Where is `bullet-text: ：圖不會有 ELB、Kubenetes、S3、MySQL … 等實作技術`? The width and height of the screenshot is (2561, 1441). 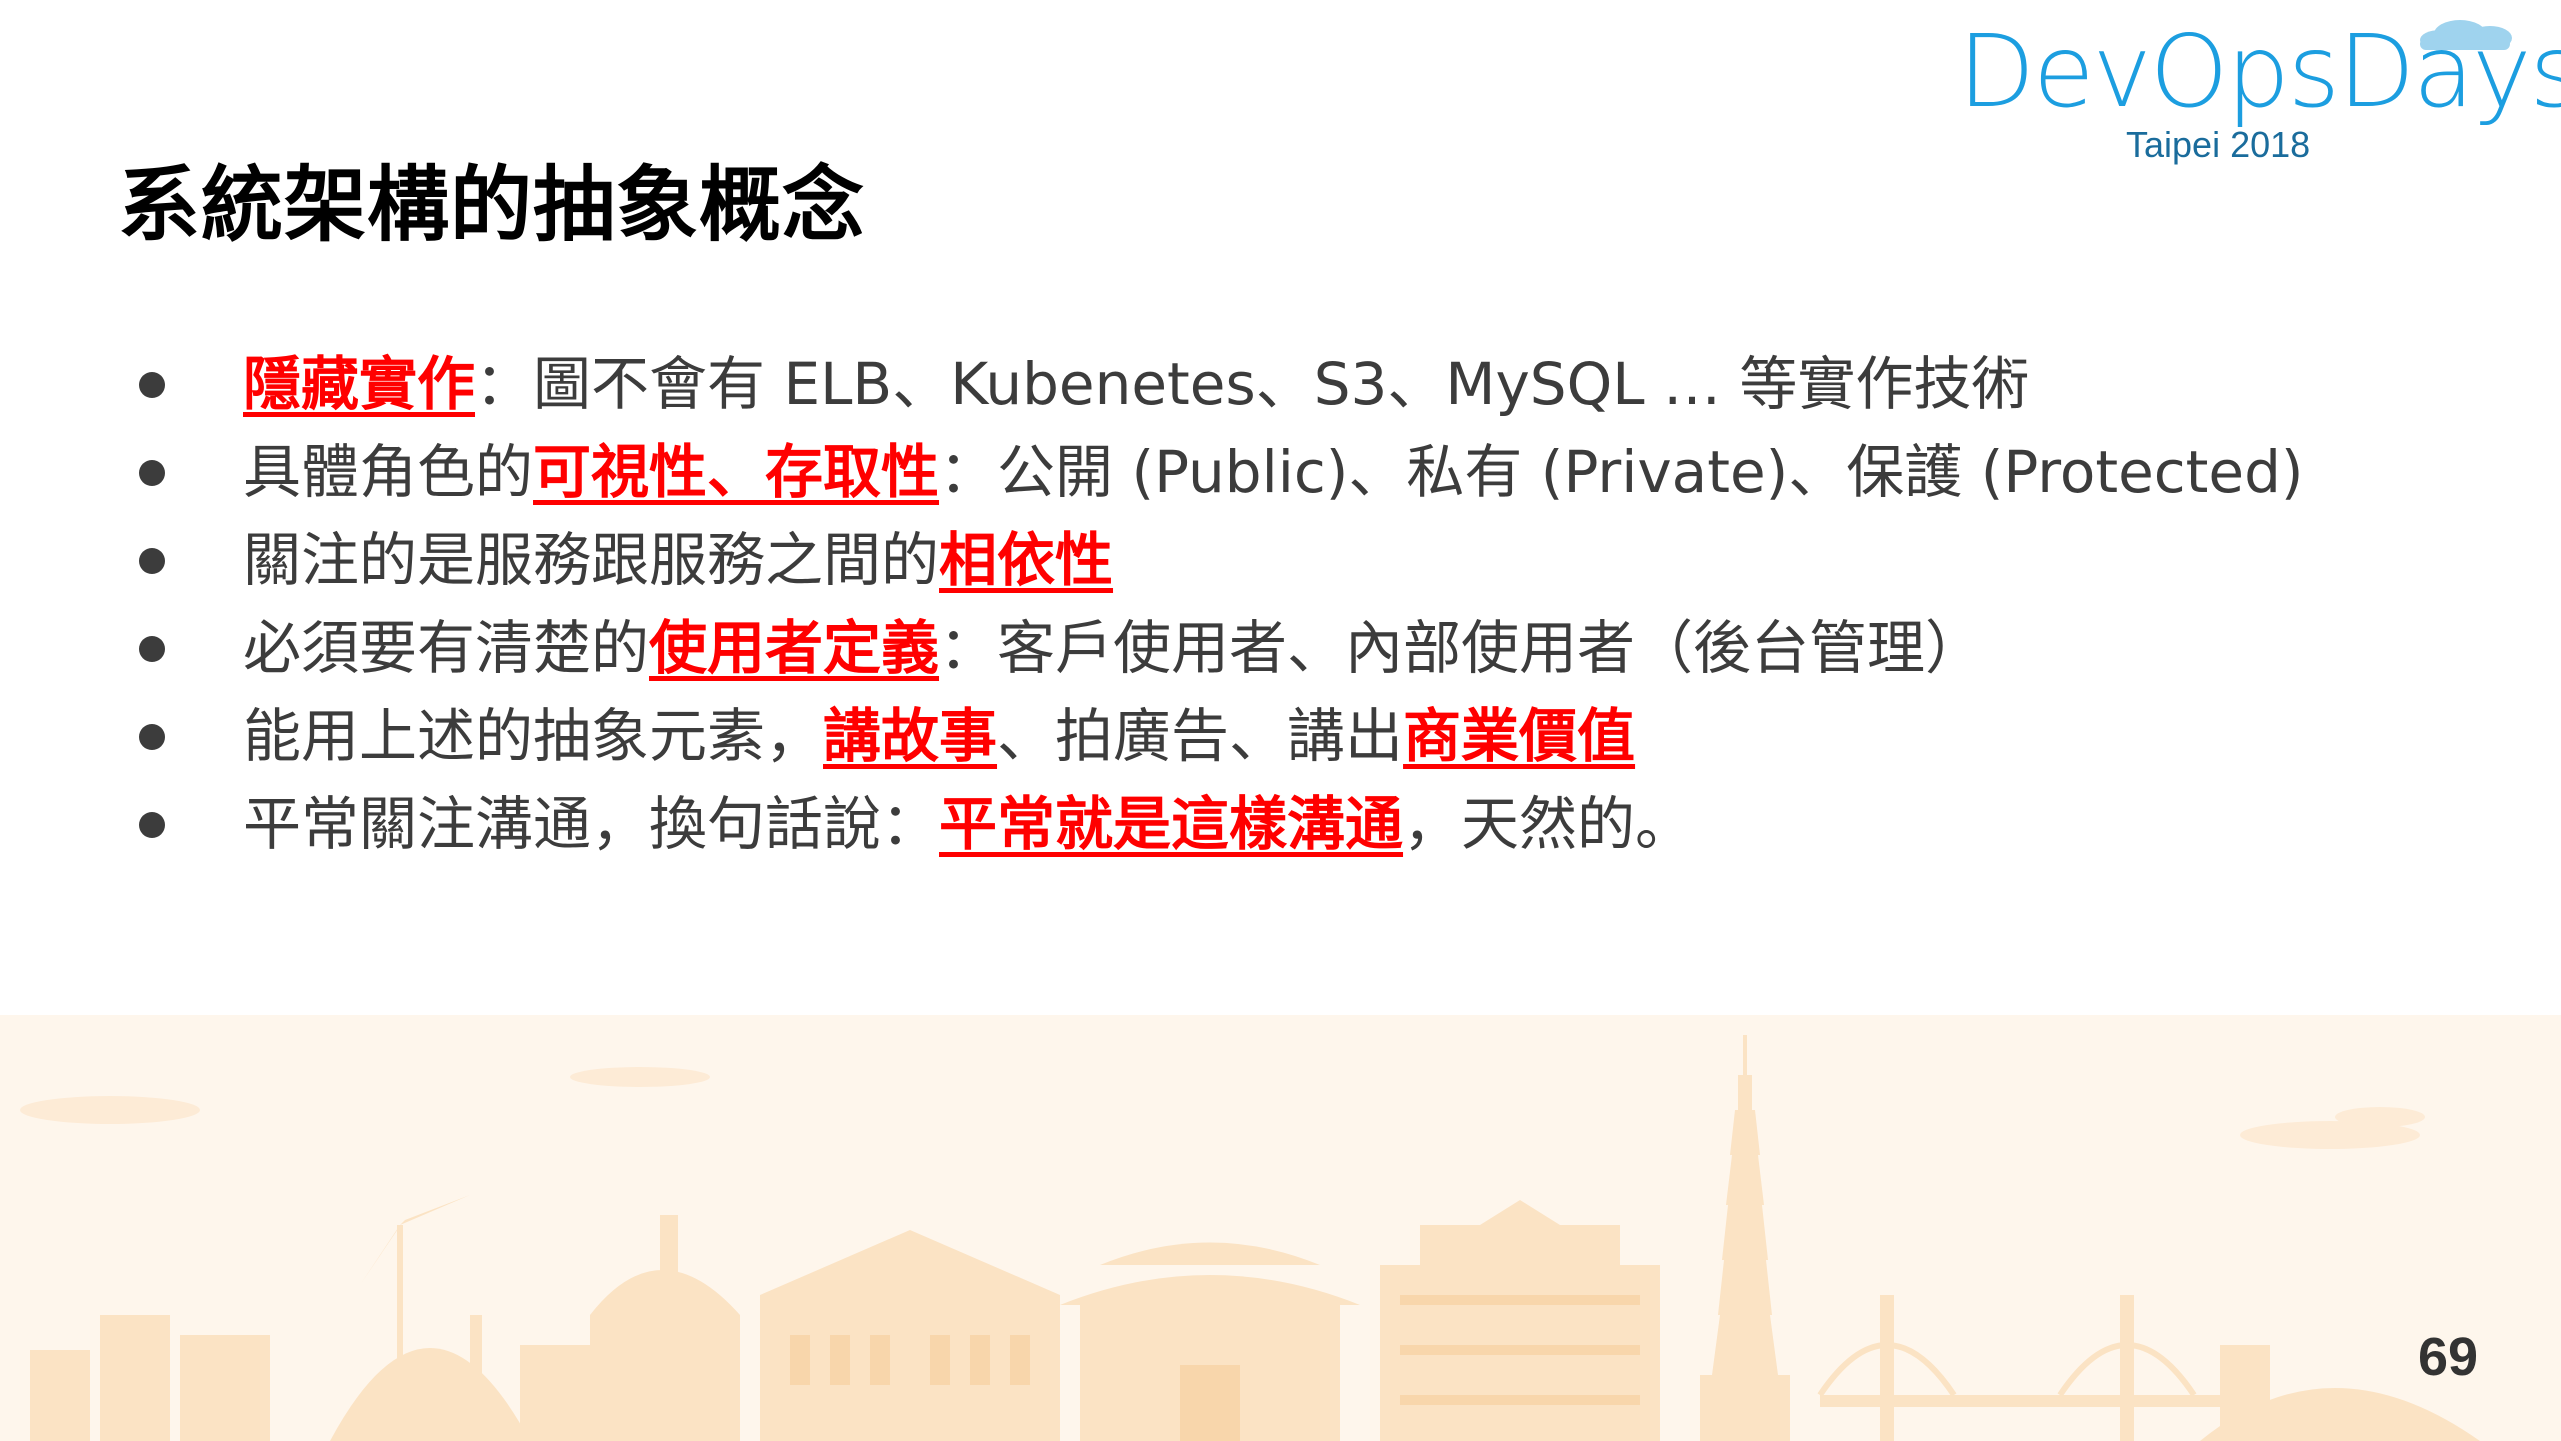 bullet-text: ：圖不會有 ELB、Kubenetes、S3、MySQL … 等實作技術 is located at coordinates (1252, 384).